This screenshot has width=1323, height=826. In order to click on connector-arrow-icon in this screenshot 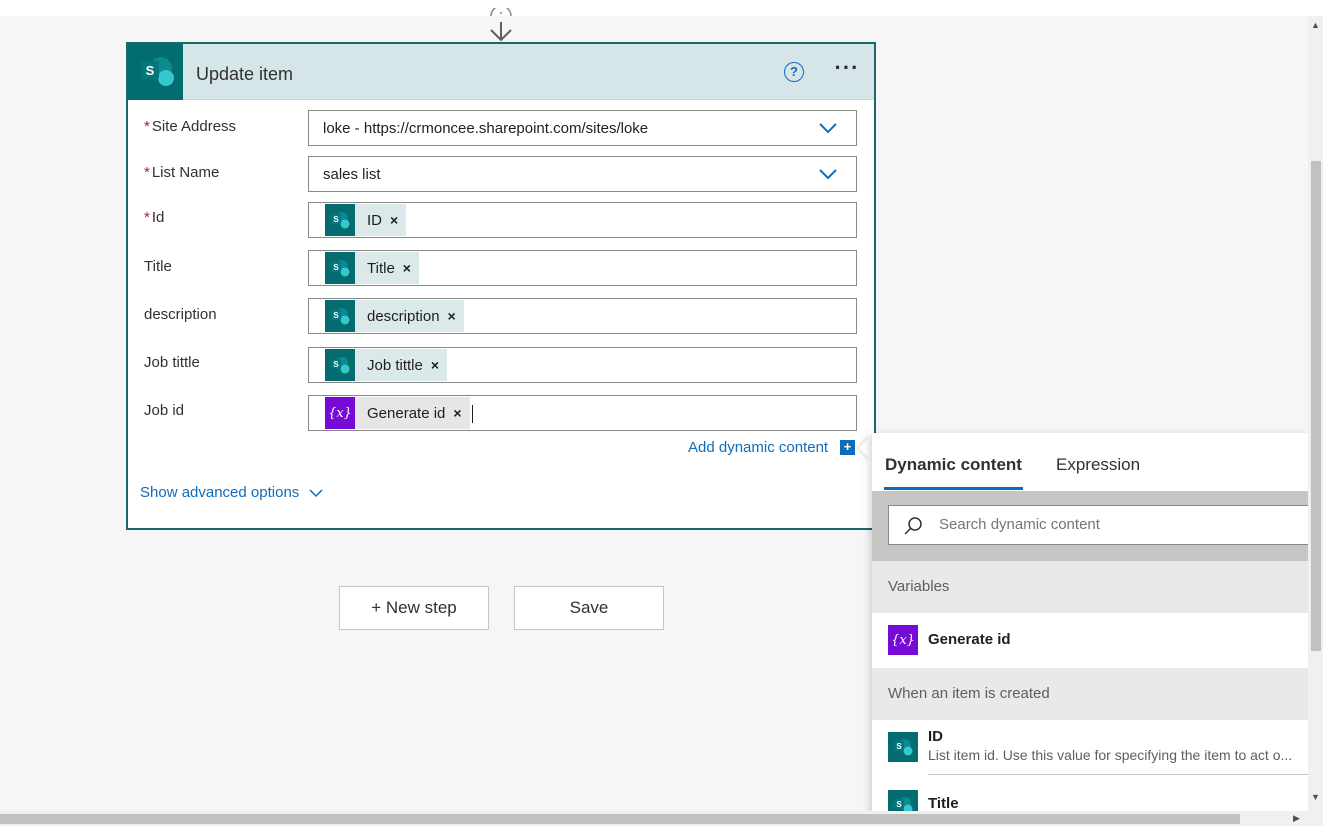, I will do `click(501, 25)`.